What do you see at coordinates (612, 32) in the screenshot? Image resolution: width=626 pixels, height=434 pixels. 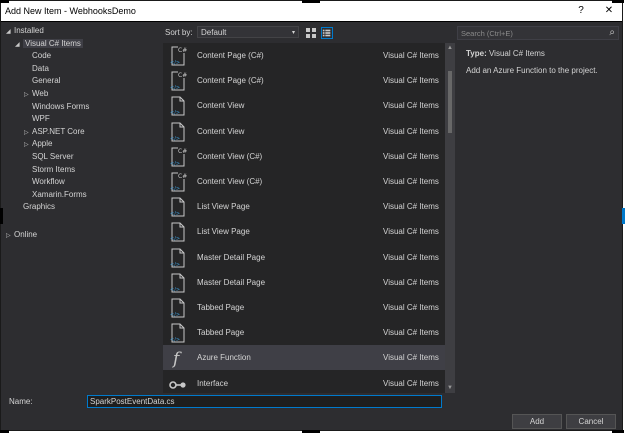 I see `search-icon: ⌕` at bounding box center [612, 32].